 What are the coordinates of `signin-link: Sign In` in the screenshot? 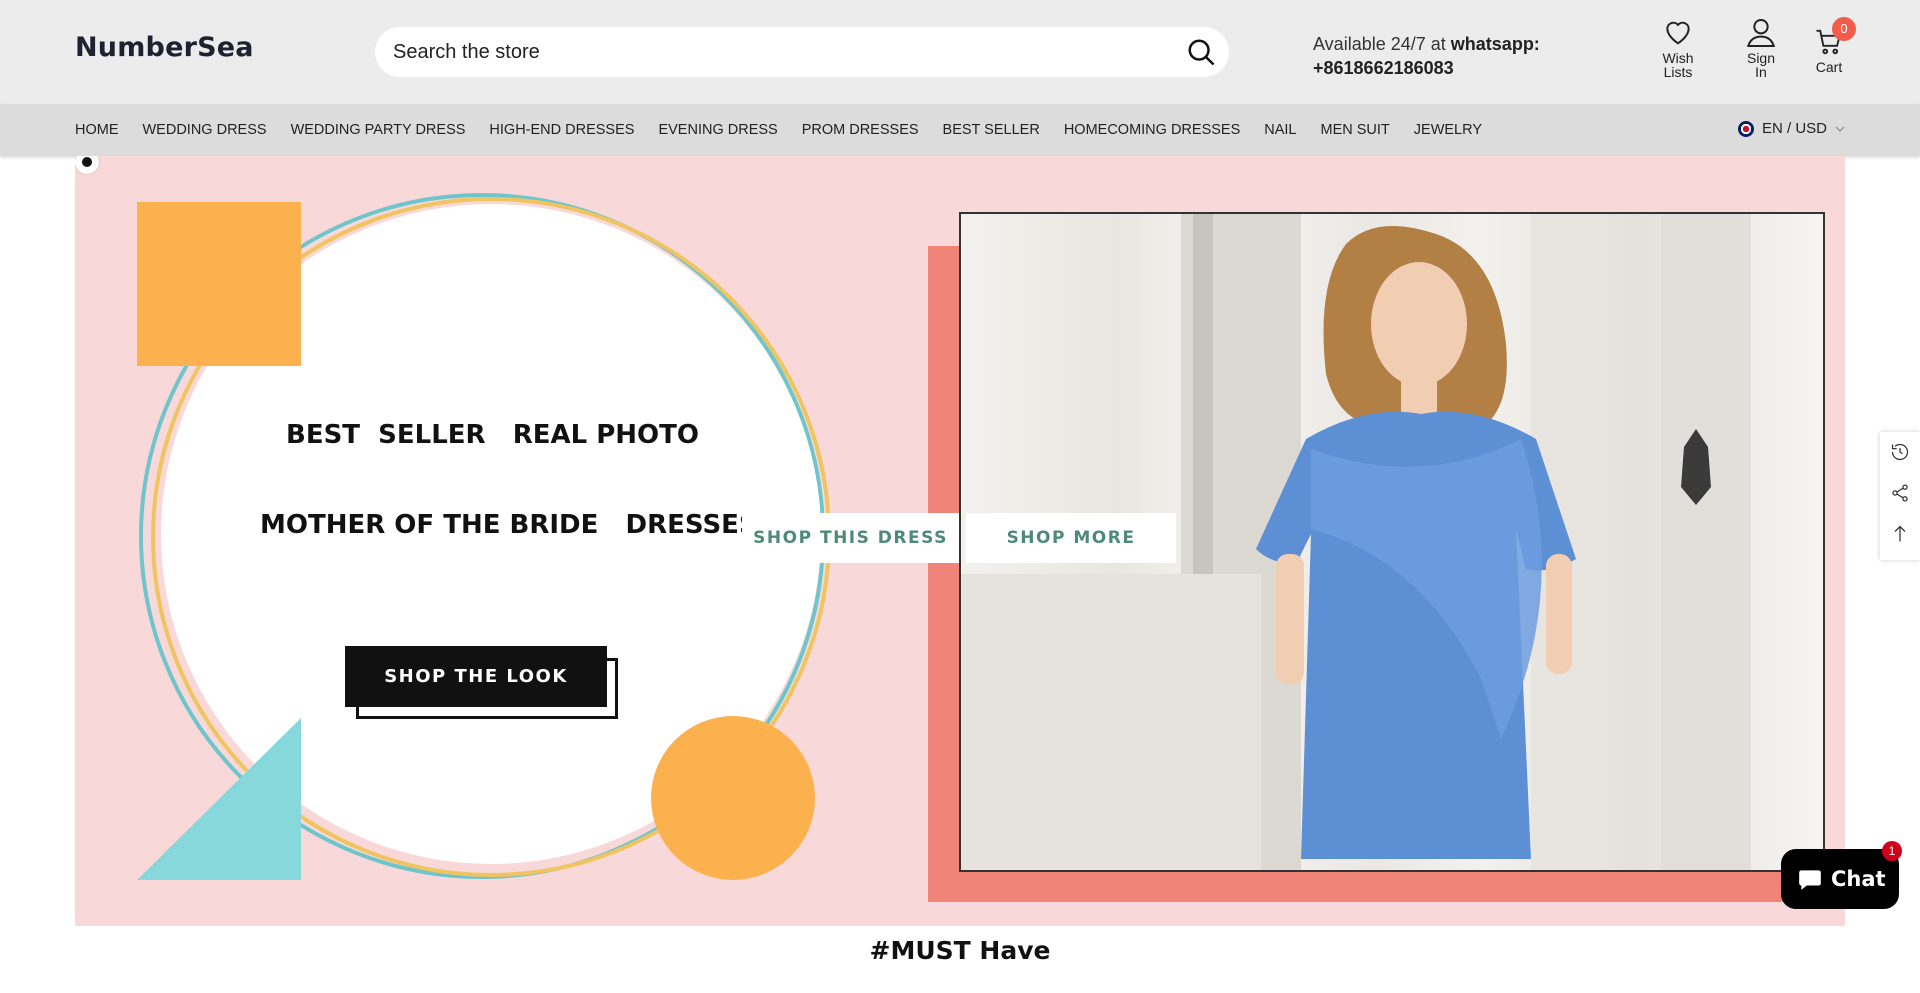 It's located at (1761, 47).